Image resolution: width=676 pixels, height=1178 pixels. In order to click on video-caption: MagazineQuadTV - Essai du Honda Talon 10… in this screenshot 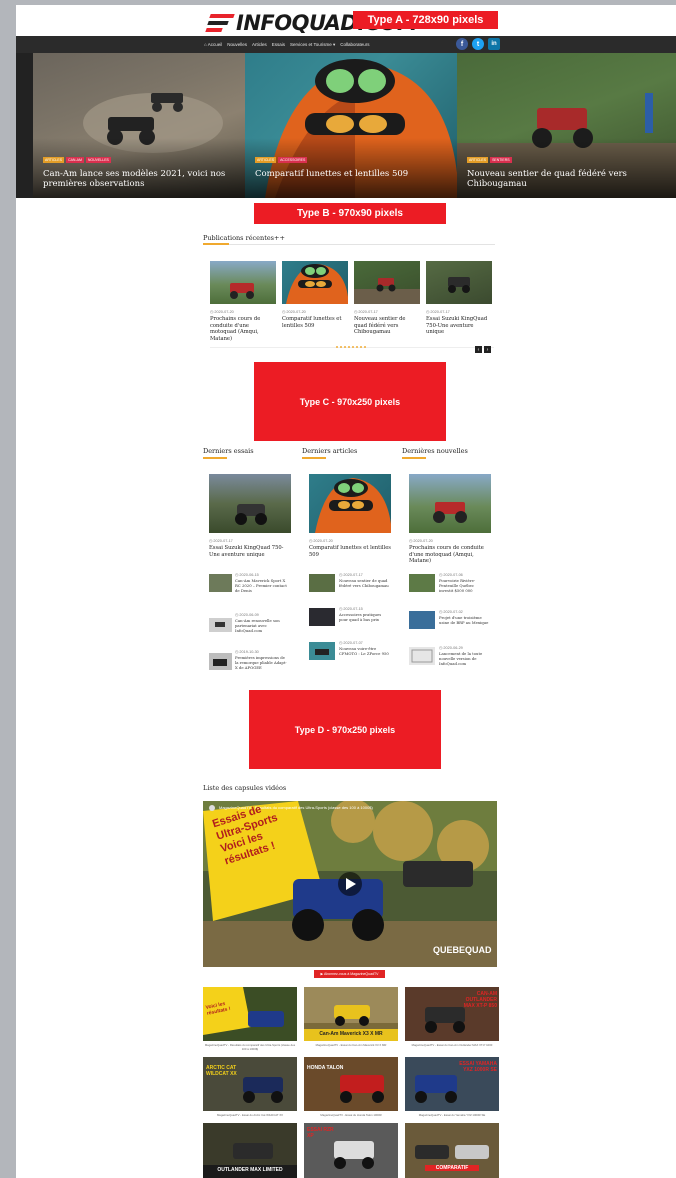, I will do `click(351, 1115)`.